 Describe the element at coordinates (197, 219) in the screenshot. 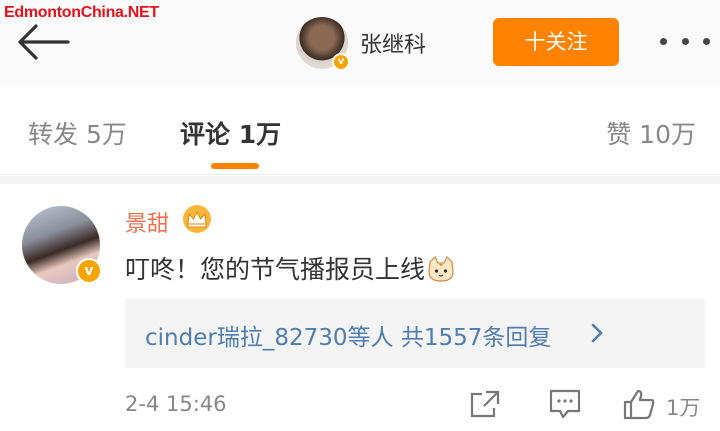

I see `crown-icon` at that location.